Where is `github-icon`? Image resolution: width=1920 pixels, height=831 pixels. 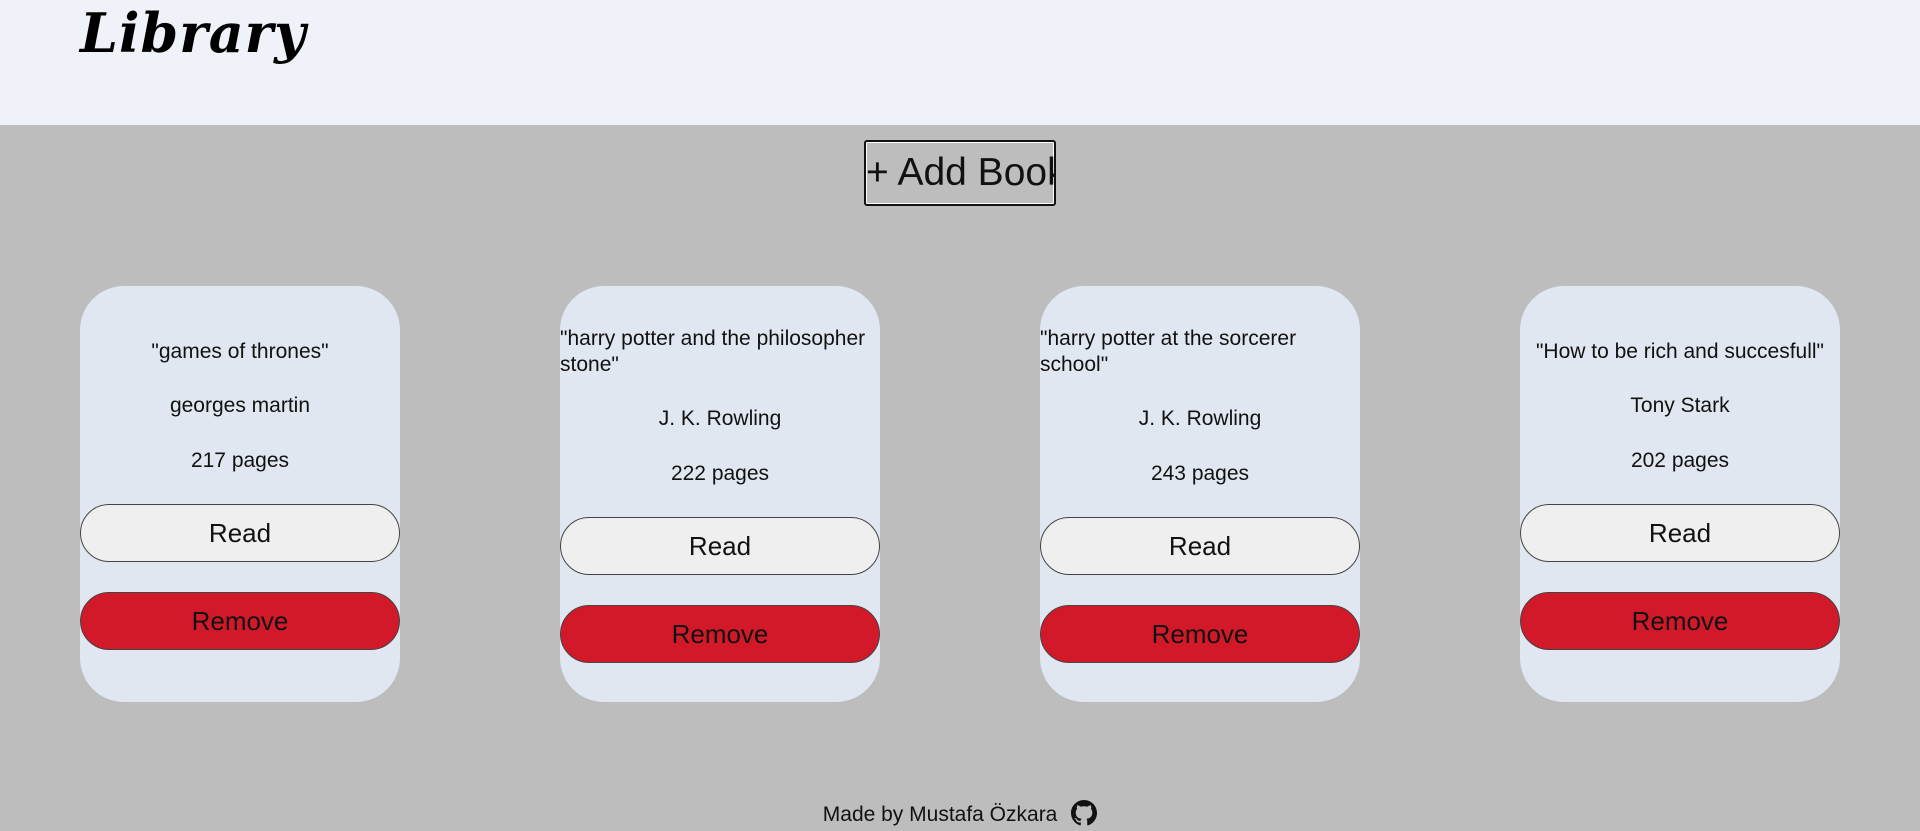 github-icon is located at coordinates (1084, 813).